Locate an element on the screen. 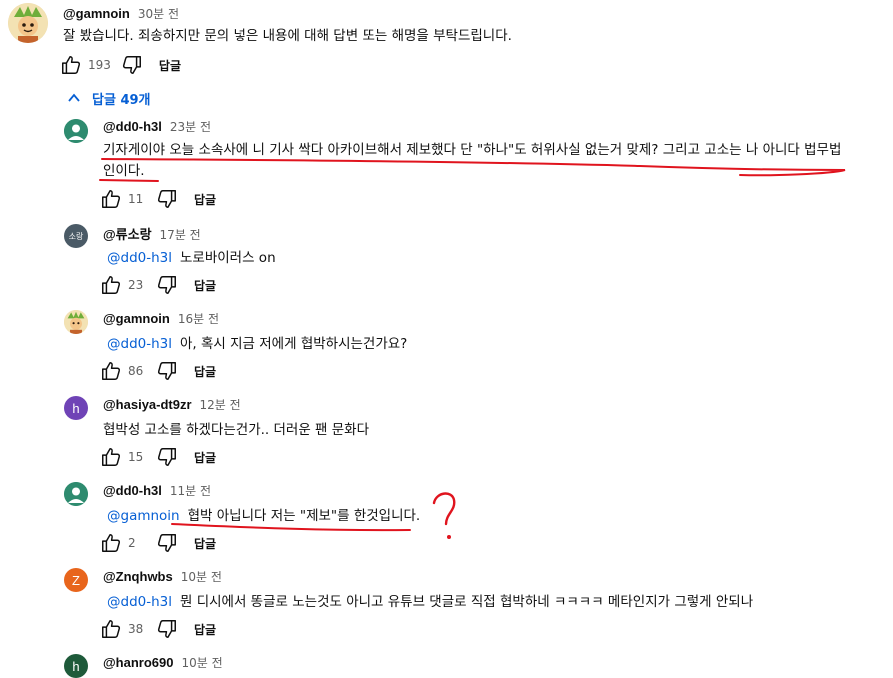 Image resolution: width=893 pixels, height=678 pixels. comment-meta: @Znqhwbs 10분 전 is located at coordinates (162, 576).